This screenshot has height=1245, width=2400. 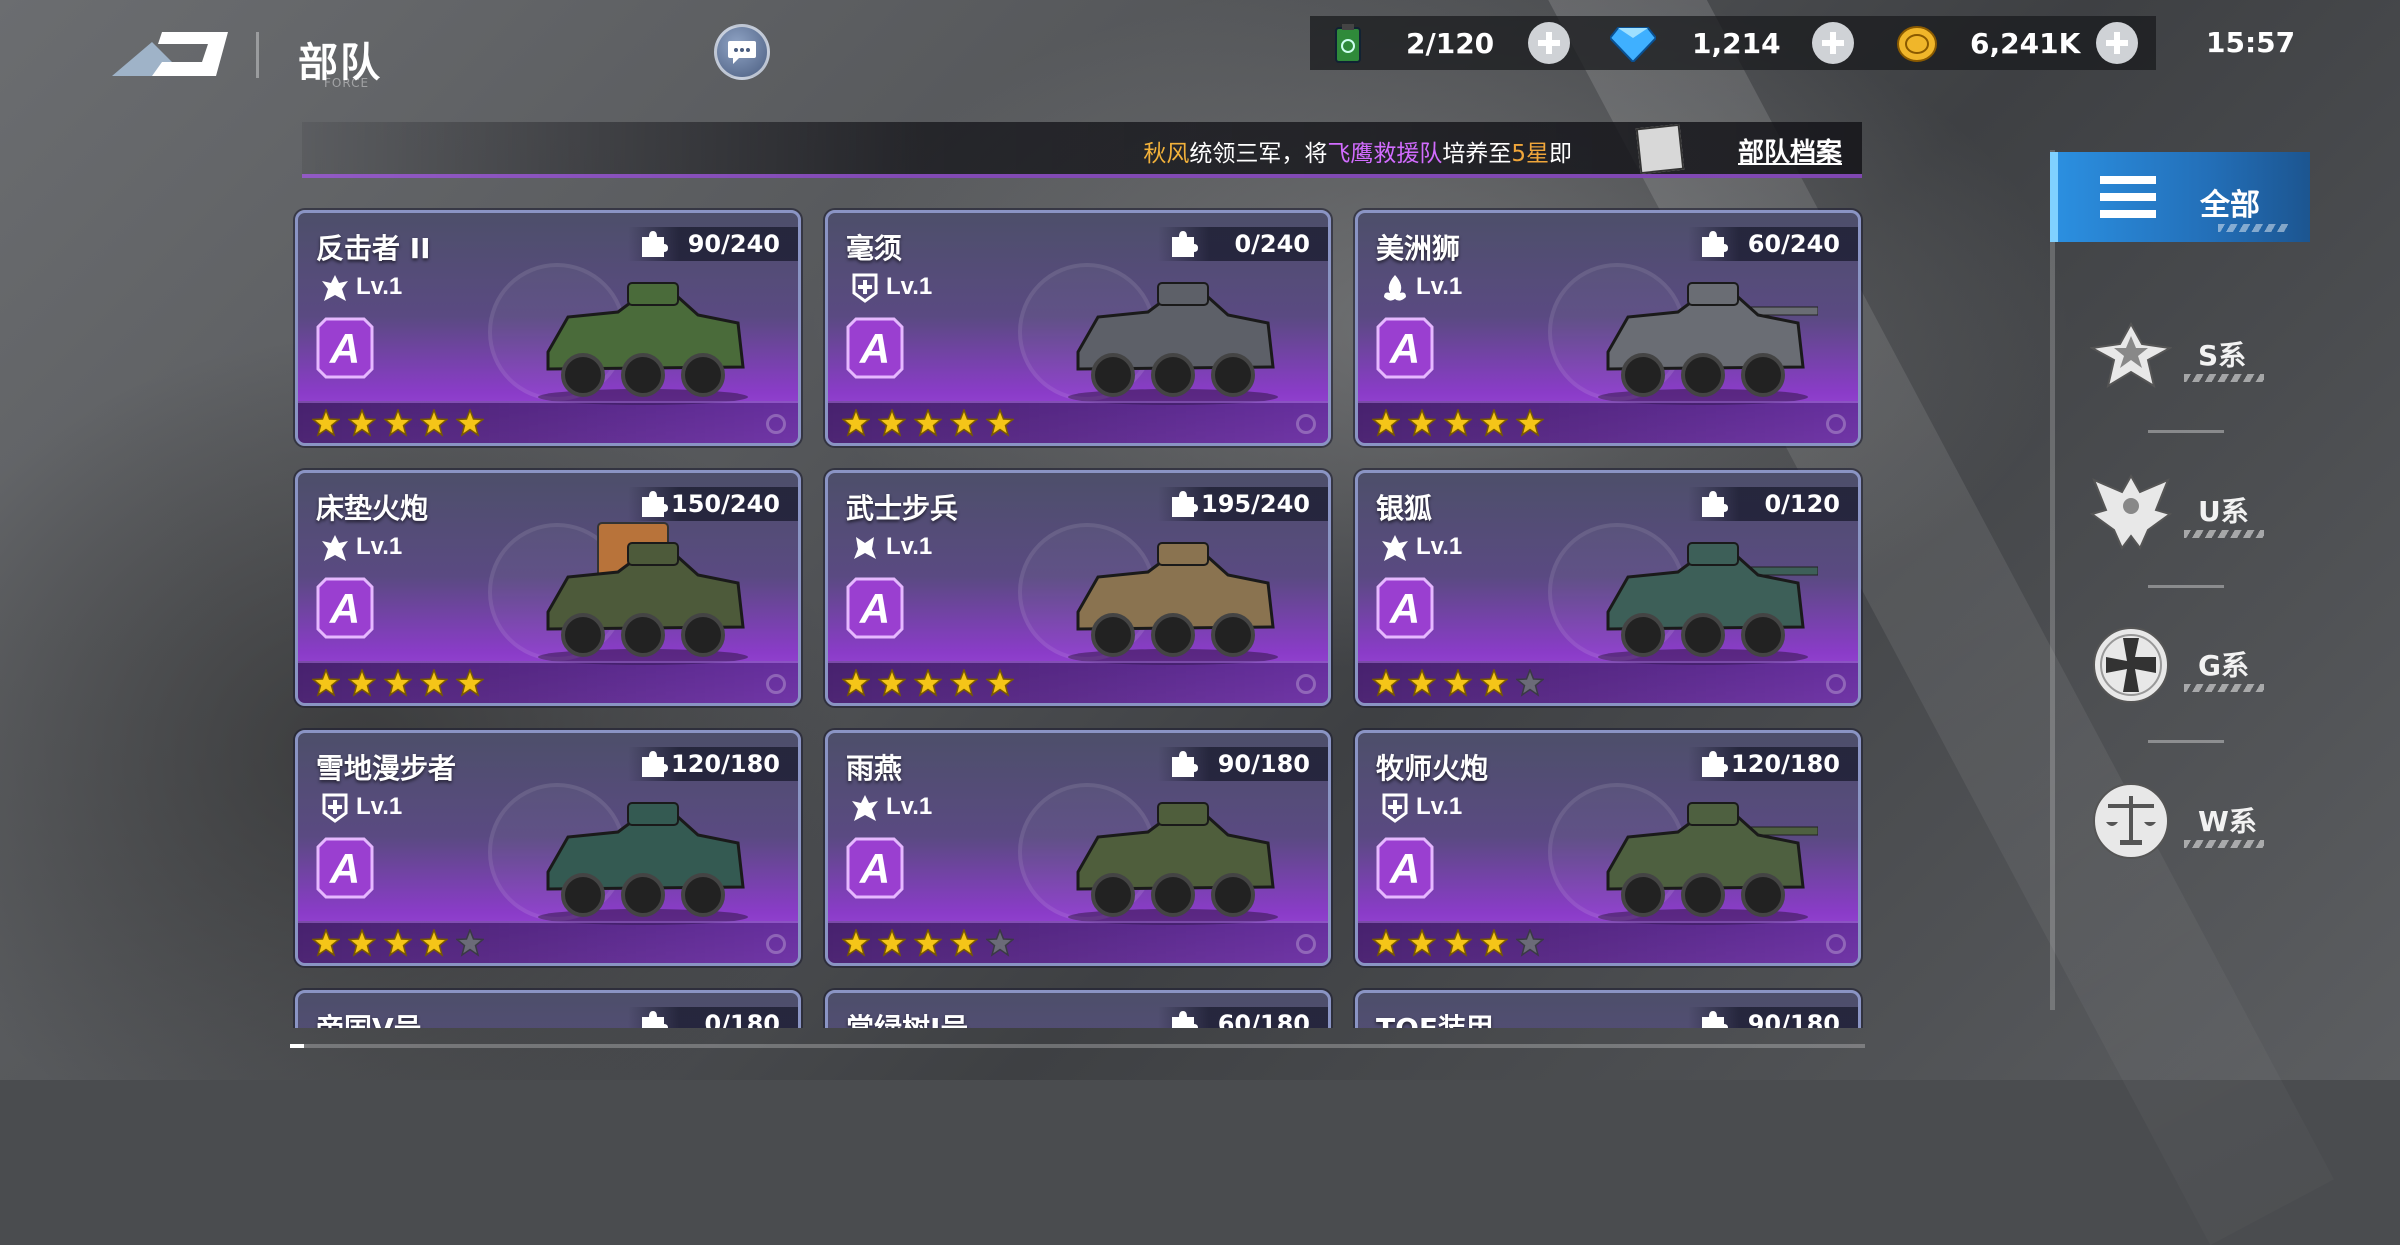 I want to click on unit-name: 帝国Ⅴ号, so click(x=369, y=1017).